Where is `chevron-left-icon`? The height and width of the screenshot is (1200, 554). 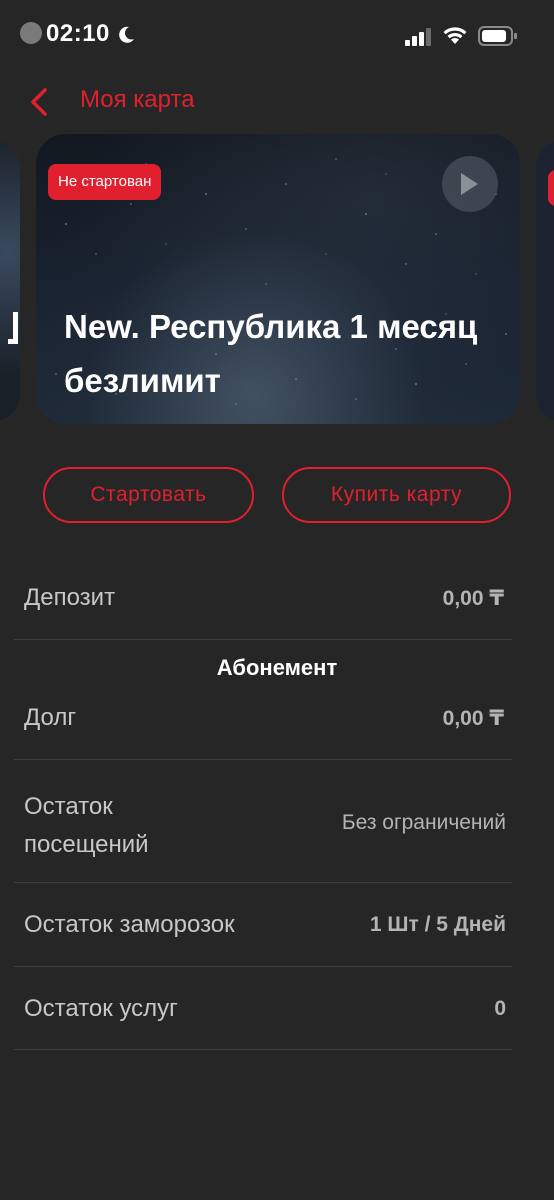 chevron-left-icon is located at coordinates (39, 102).